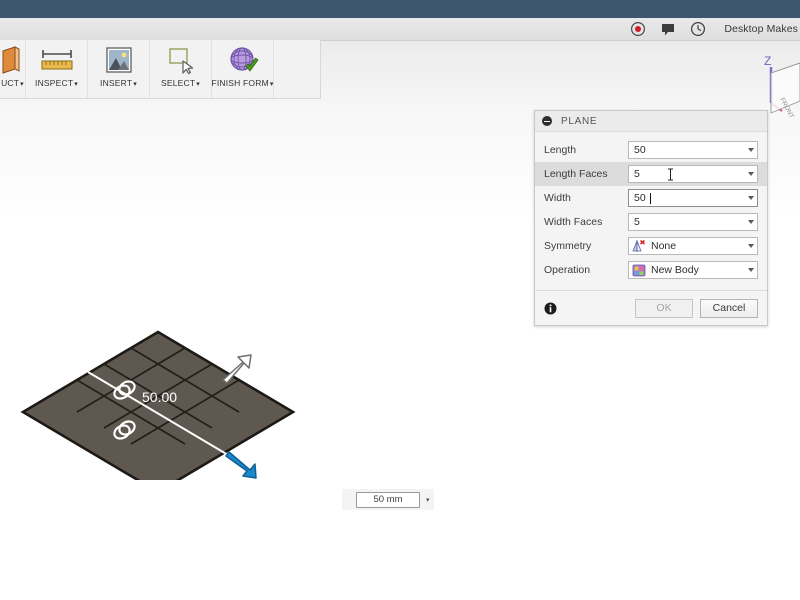 This screenshot has width=800, height=600. What do you see at coordinates (159, 397) in the screenshot?
I see `dimension-value-label: 50.00` at bounding box center [159, 397].